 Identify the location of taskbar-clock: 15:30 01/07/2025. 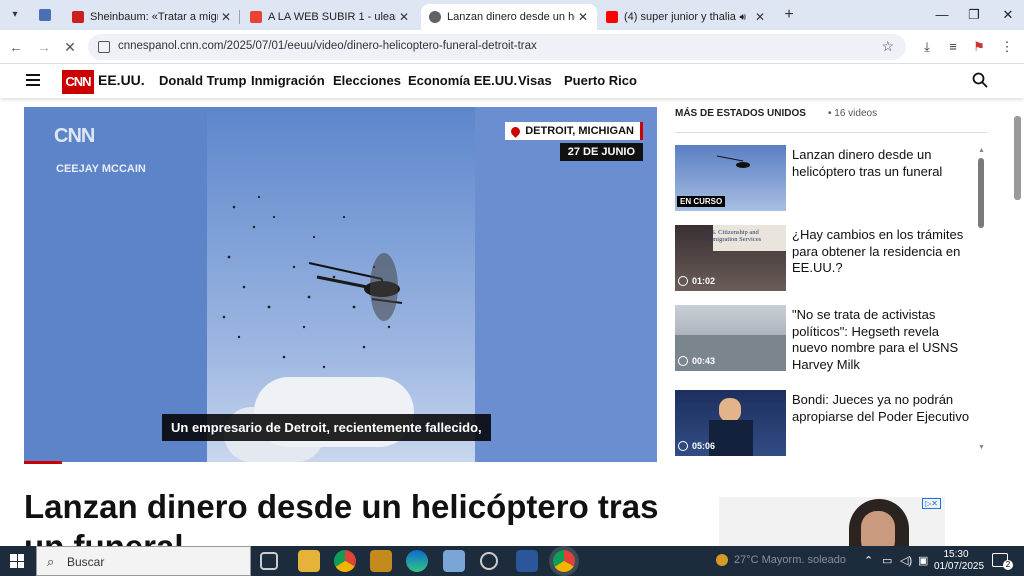
(959, 561).